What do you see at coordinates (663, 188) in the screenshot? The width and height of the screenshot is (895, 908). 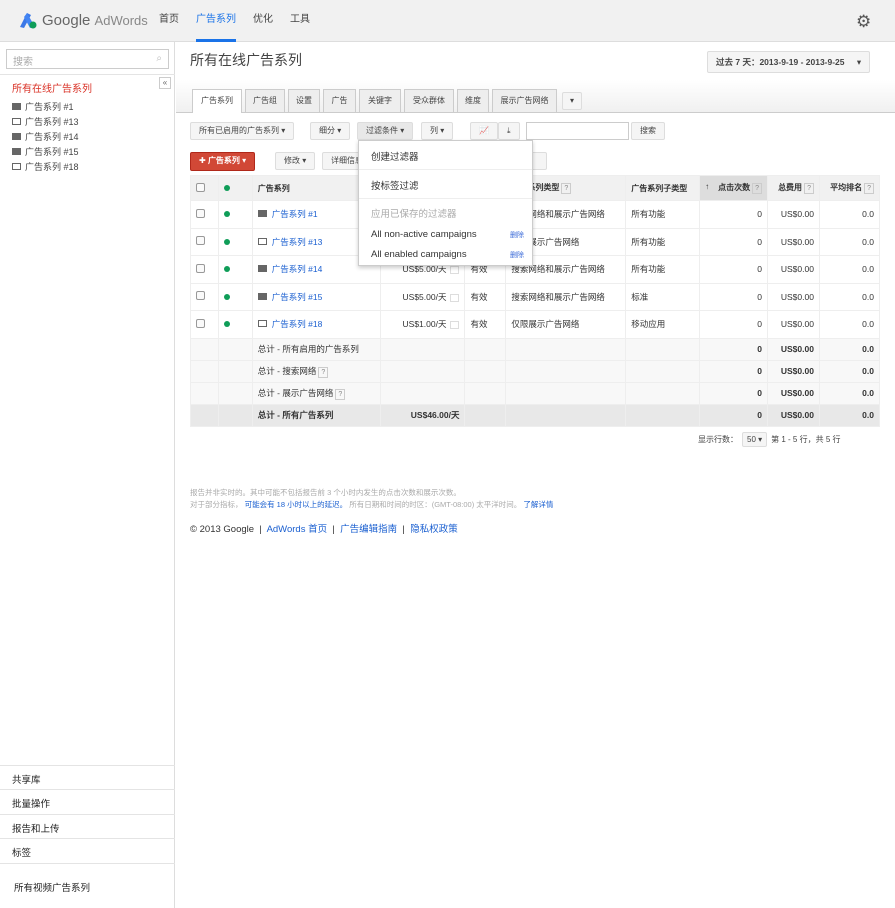 I see `col-subtype: 广告系列子类型` at bounding box center [663, 188].